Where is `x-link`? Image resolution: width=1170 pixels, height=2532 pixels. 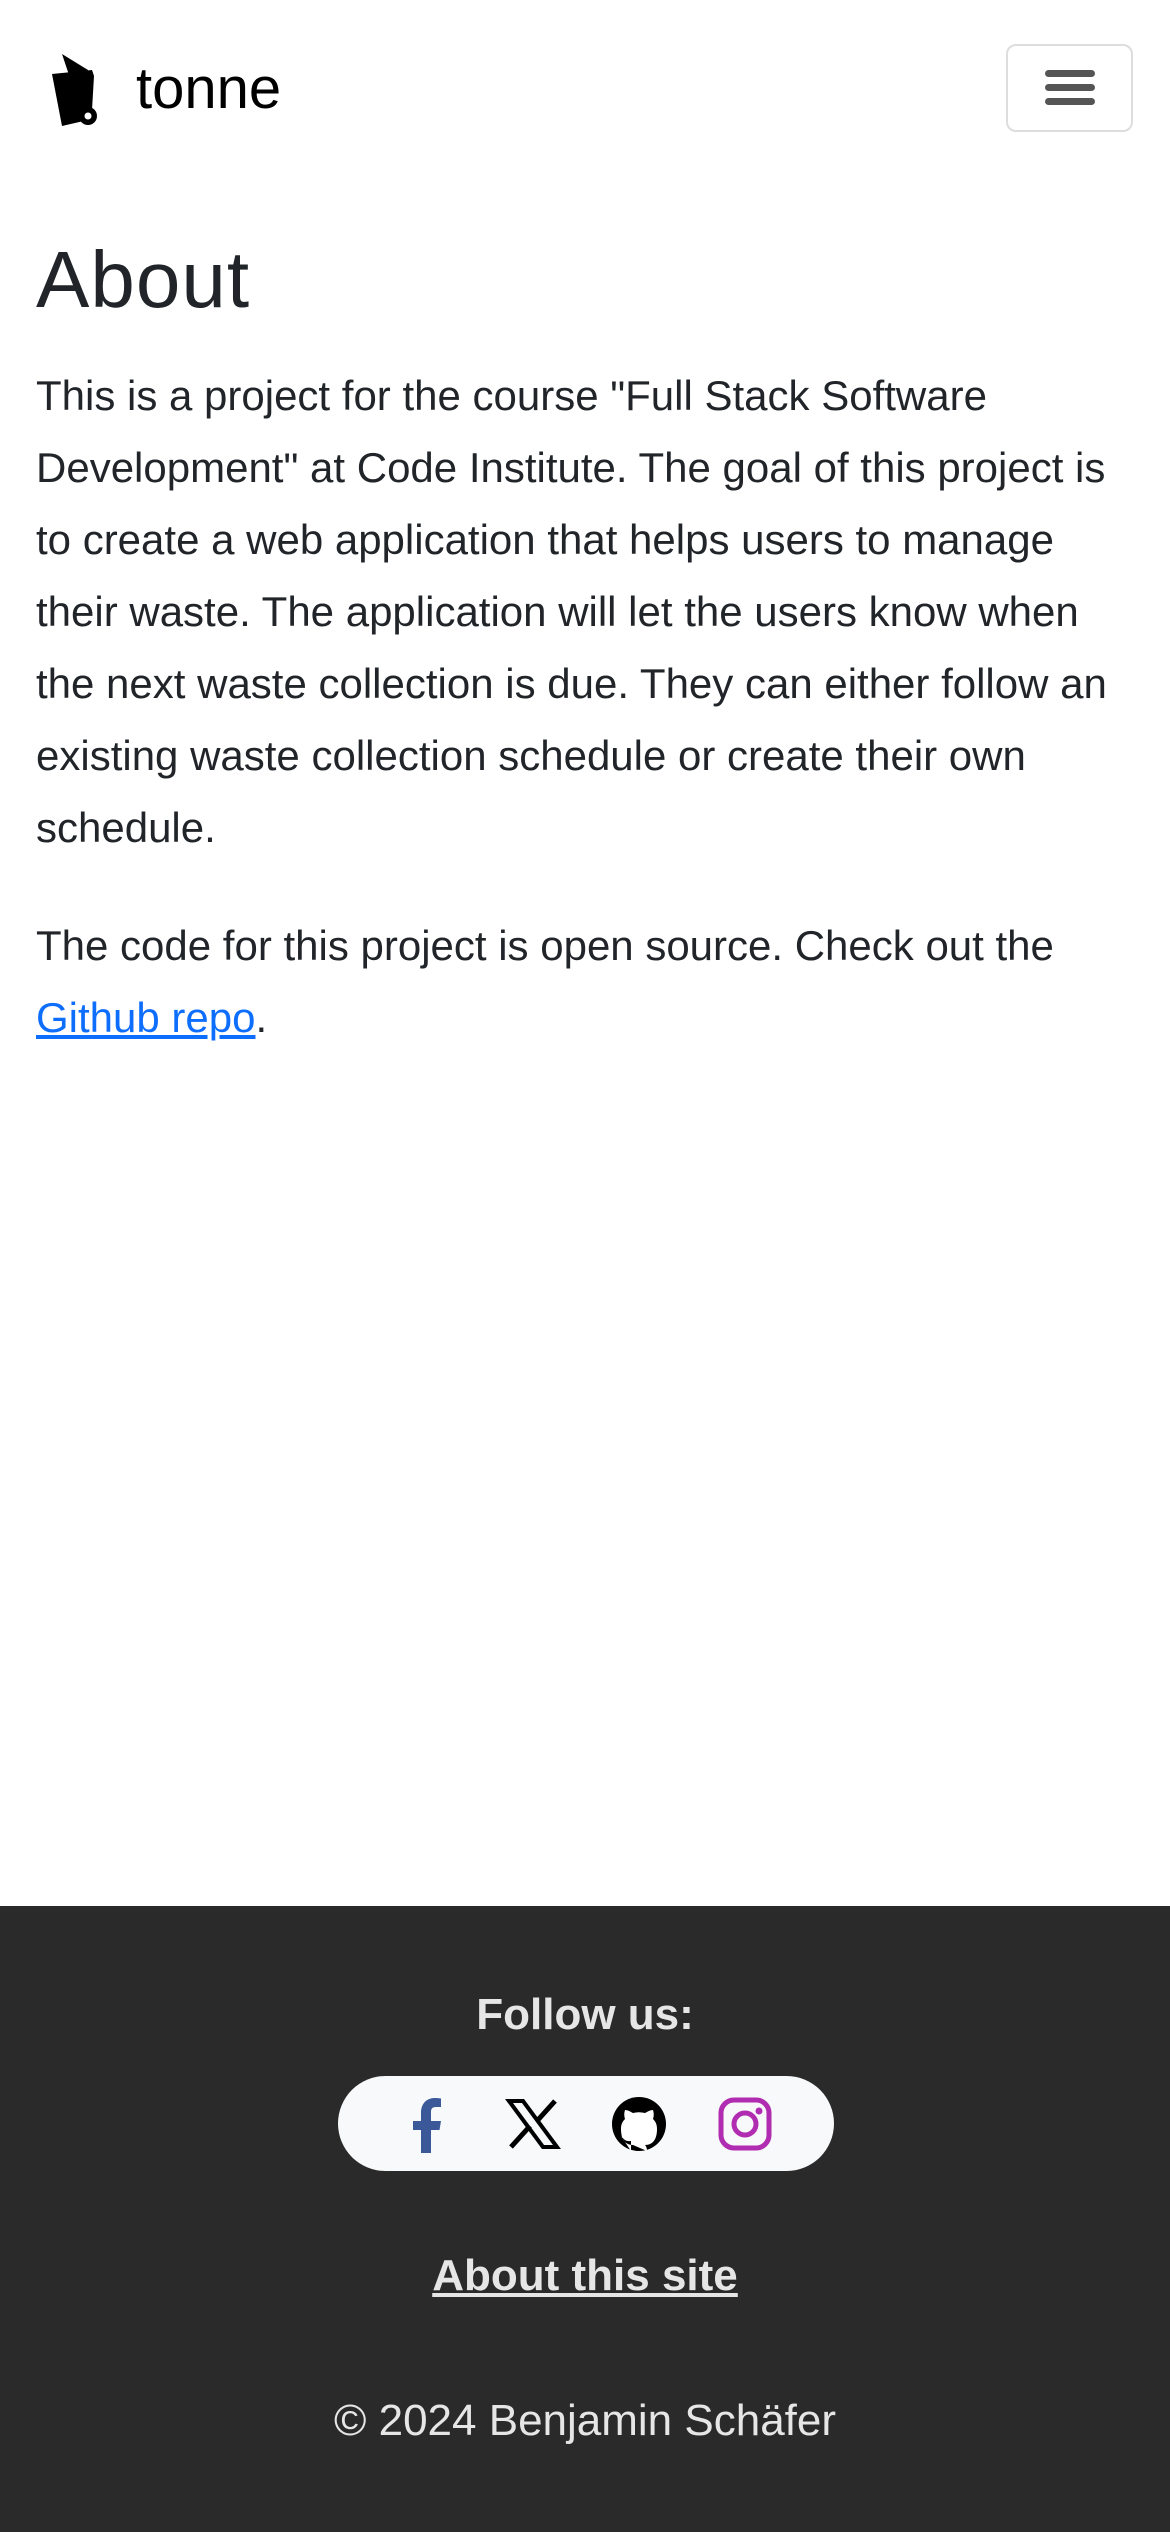 x-link is located at coordinates (533, 2124).